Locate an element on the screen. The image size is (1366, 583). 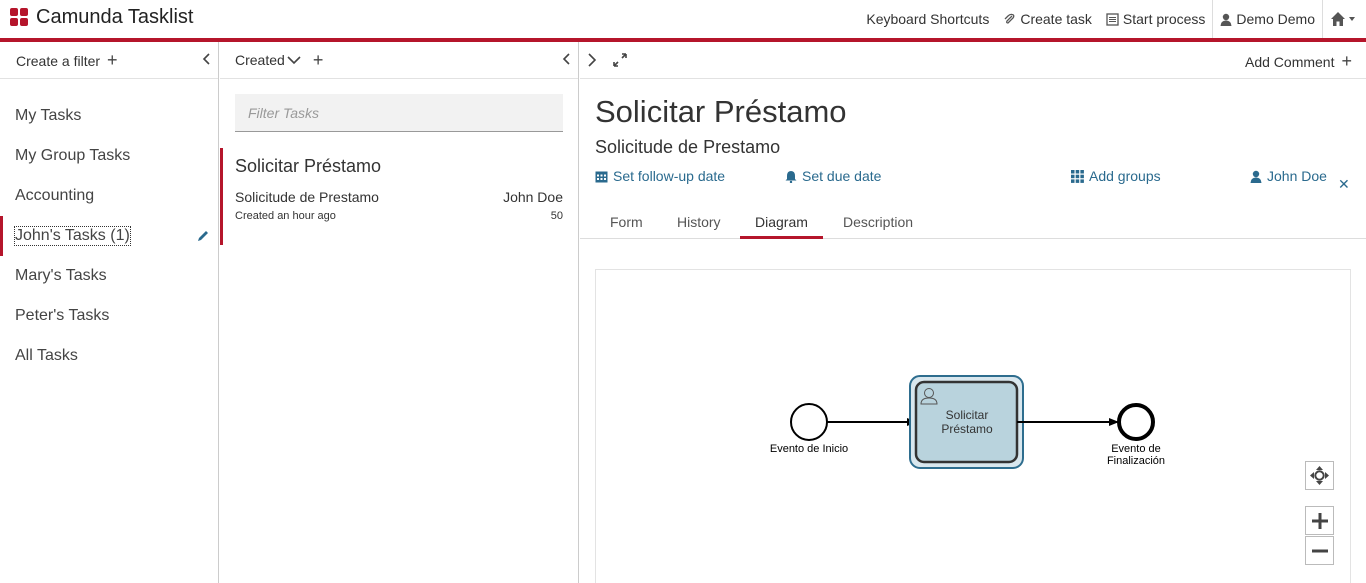
set-follow-up-date-button: Set follow-up date is located at coordinates (660, 176).